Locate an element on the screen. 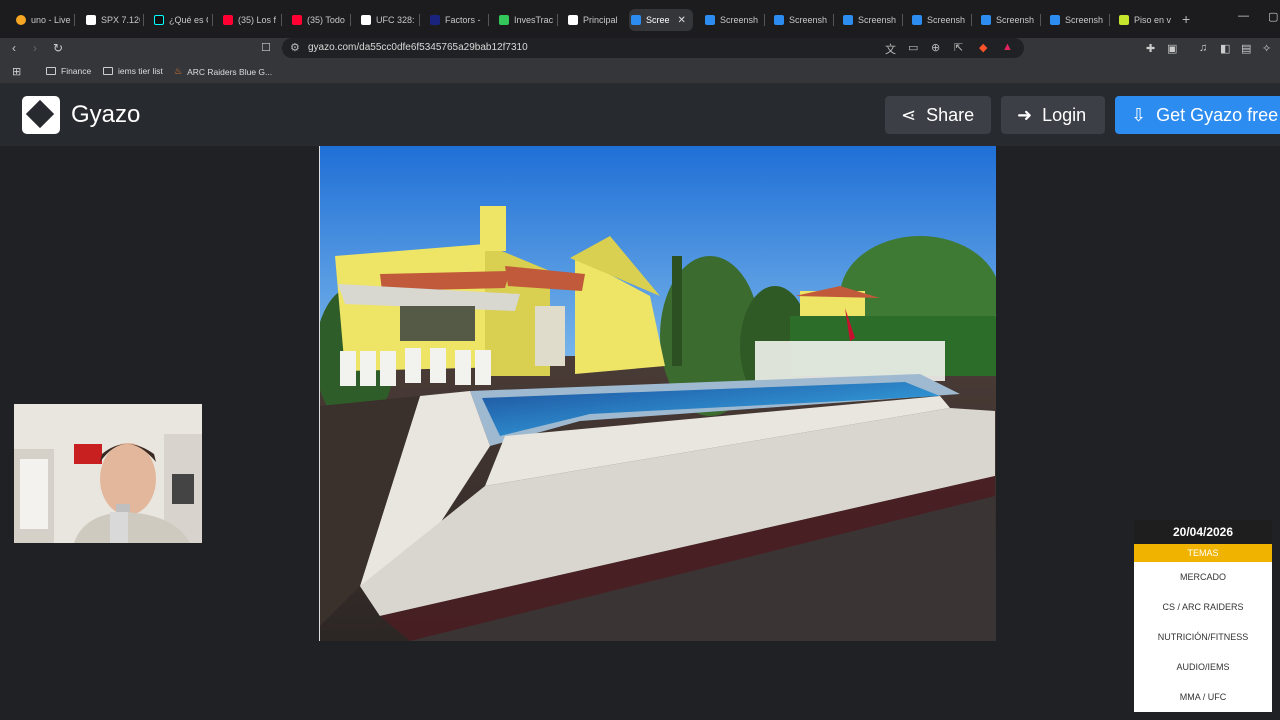 The height and width of the screenshot is (720, 1280). share-page-icon: ⇱ is located at coordinates (958, 47).